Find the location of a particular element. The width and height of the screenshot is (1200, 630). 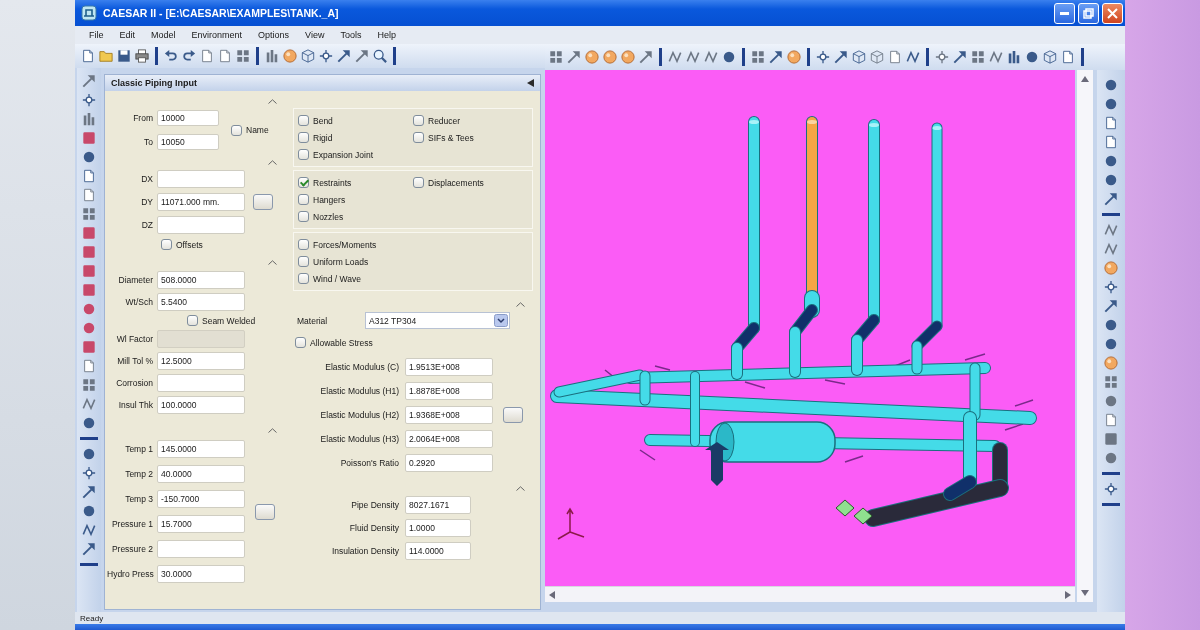

input-field: 145.0000 is located at coordinates (201, 449).